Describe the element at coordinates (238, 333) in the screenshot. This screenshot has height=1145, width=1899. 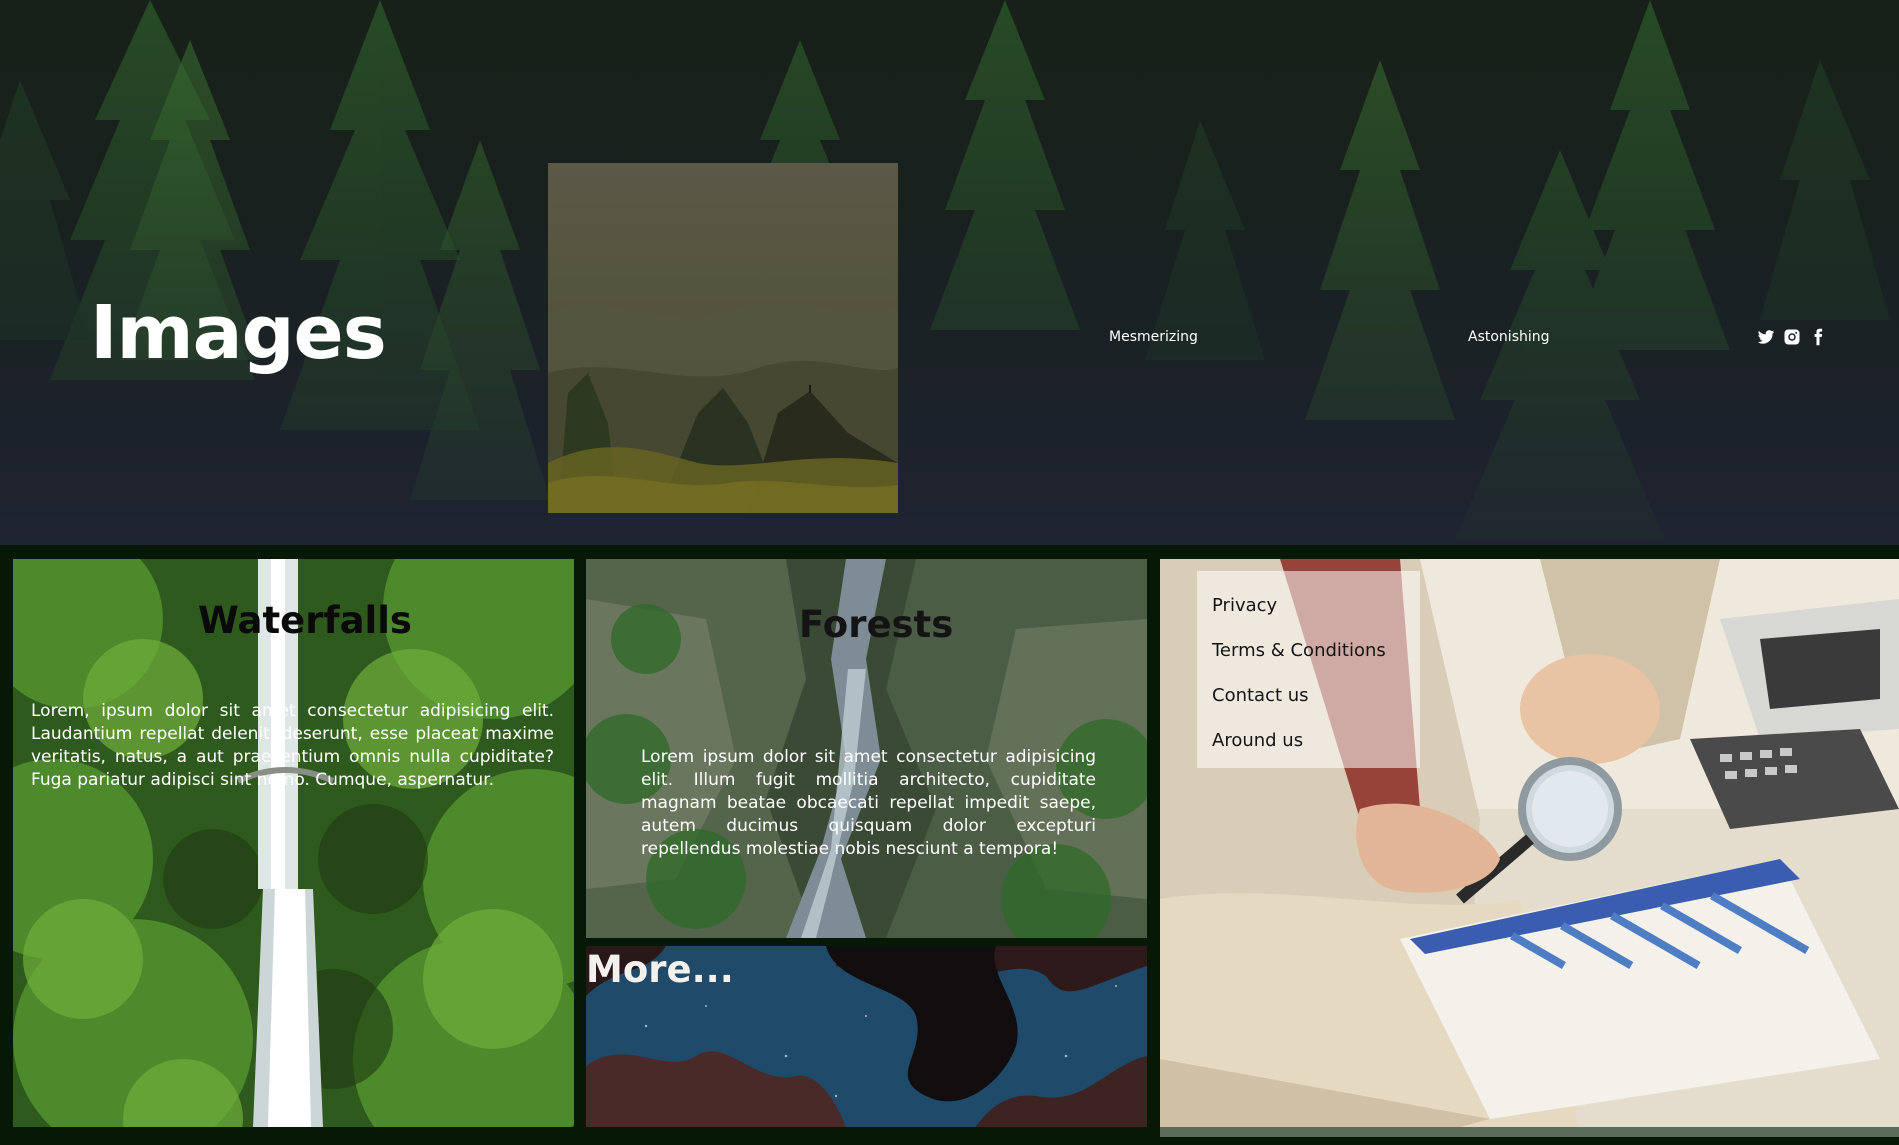
I see `page-title: Images` at that location.